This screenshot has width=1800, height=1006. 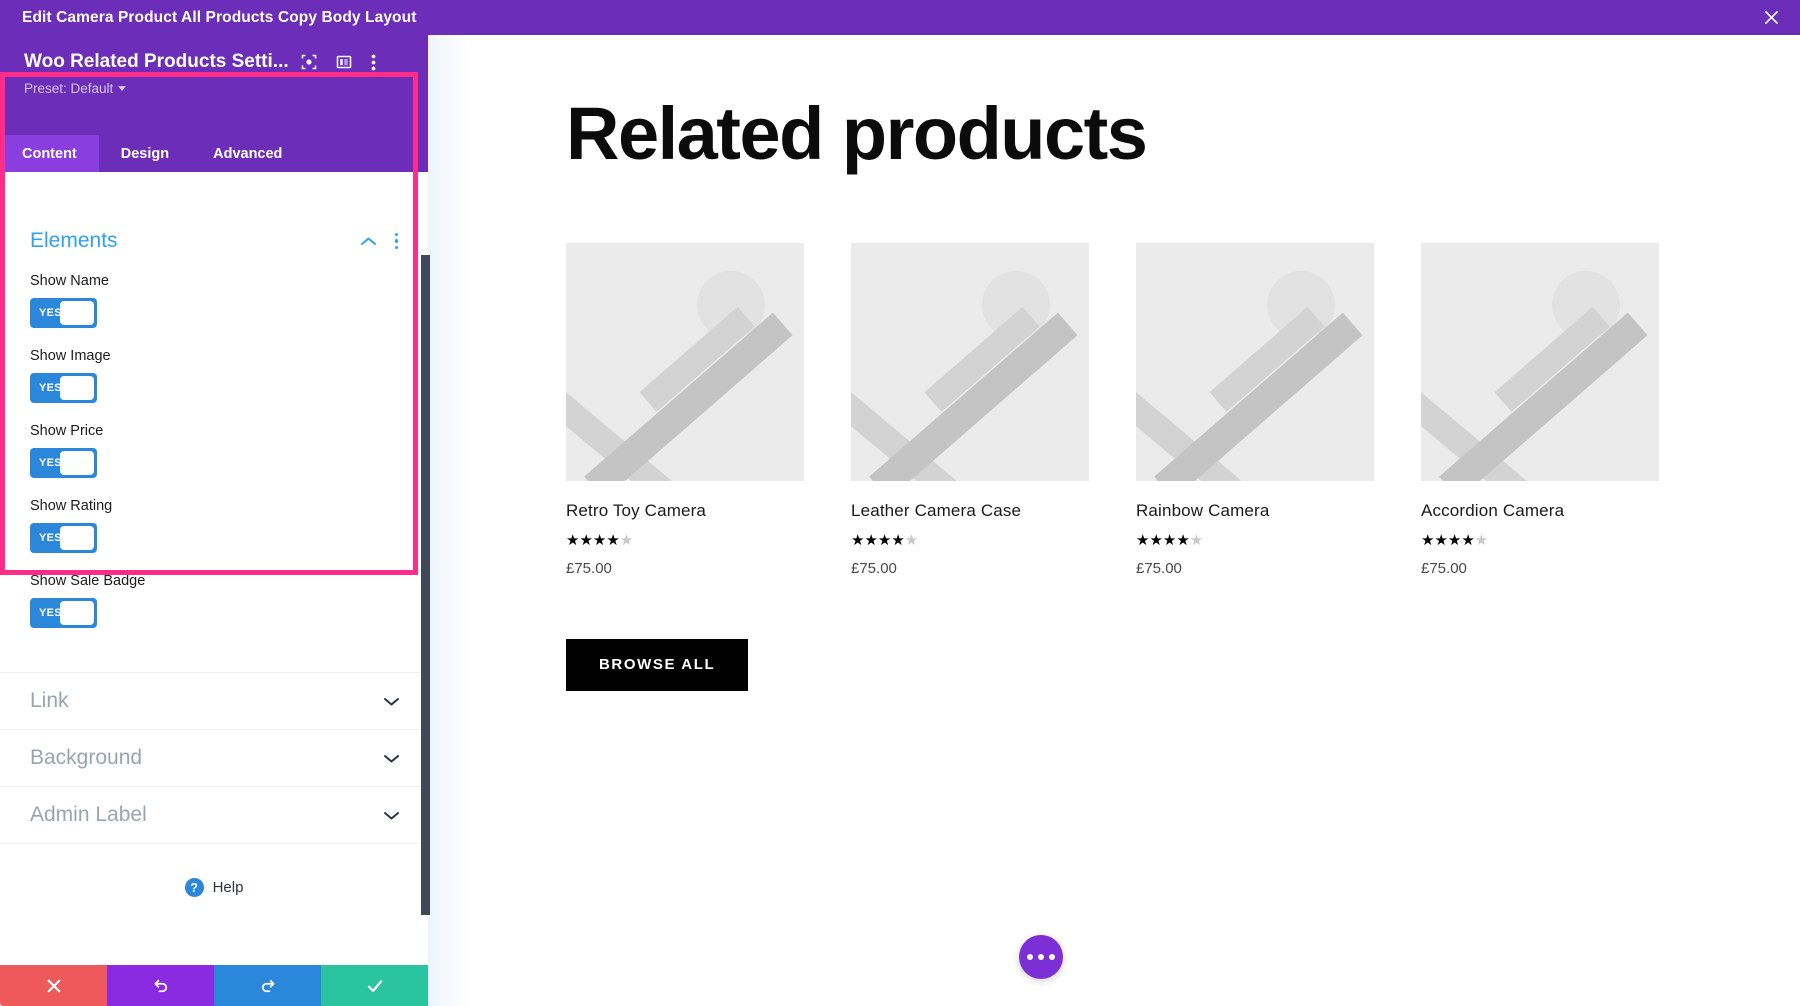 What do you see at coordinates (160, 985) in the screenshot?
I see `undo-button` at bounding box center [160, 985].